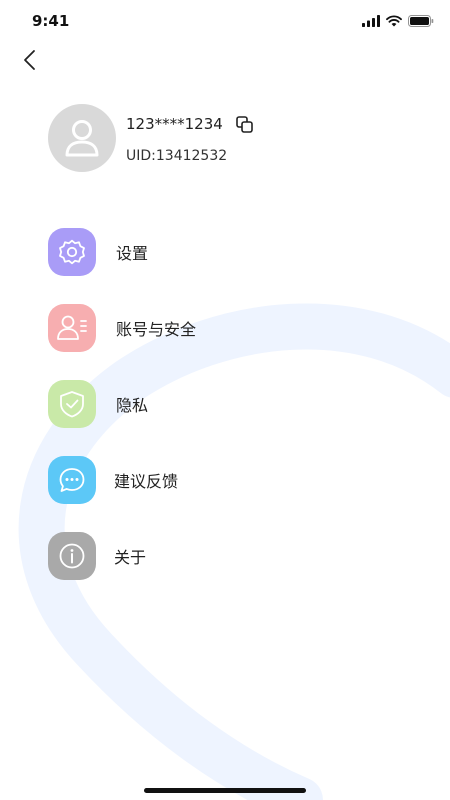 This screenshot has height=800, width=450. I want to click on menu-item-privacy: 隐私, so click(228, 404).